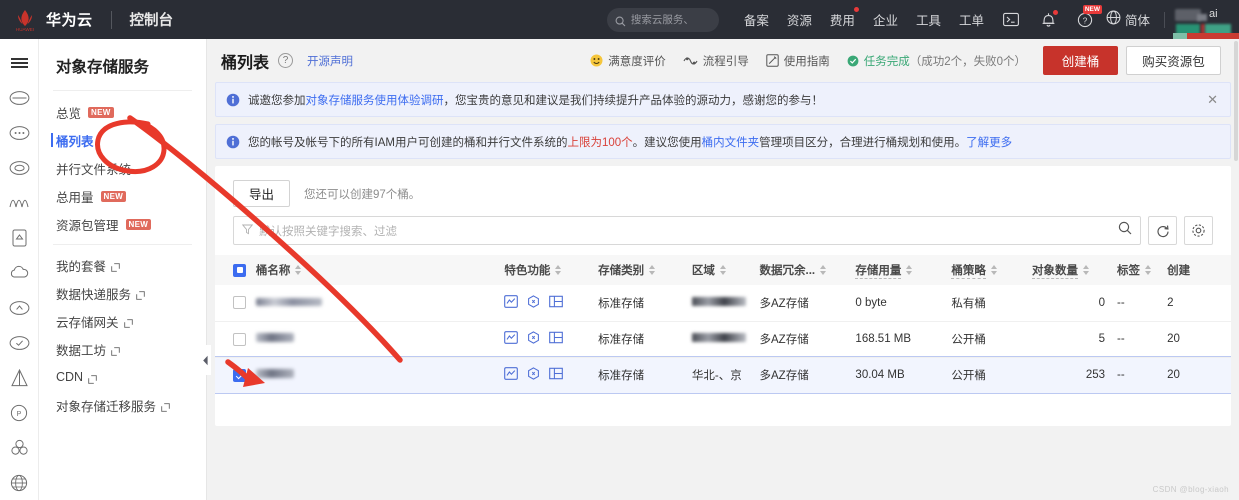  I want to click on document-icon, so click(19, 237).